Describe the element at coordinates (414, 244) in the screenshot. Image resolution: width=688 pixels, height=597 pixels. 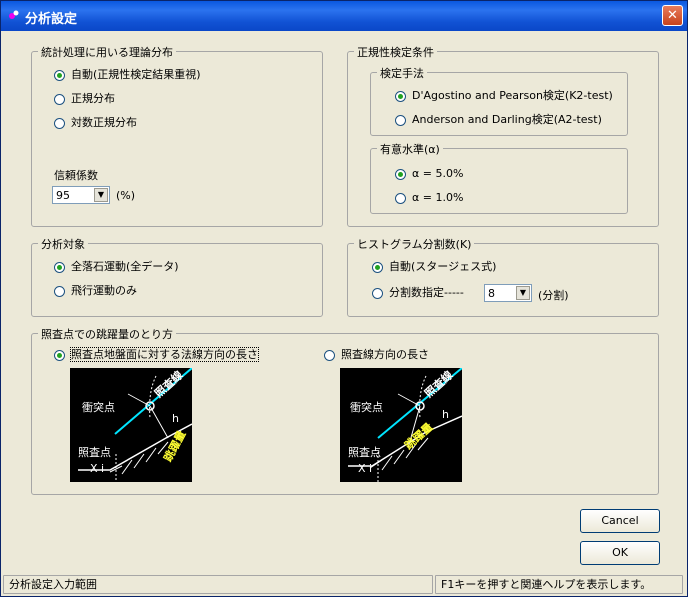
I see `histogram-legend: ヒストグラム分割数(K)` at that location.